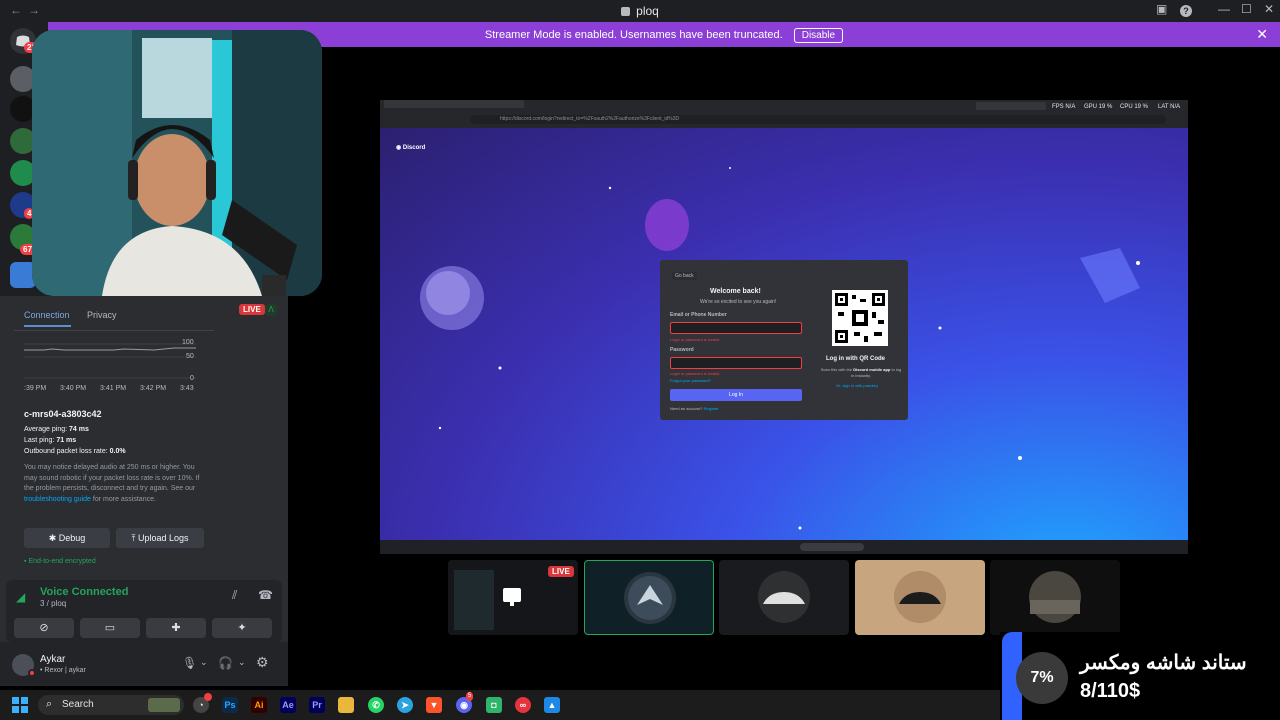 The image size is (1280, 720). What do you see at coordinates (711, 408) in the screenshot?
I see `register-link: Register` at bounding box center [711, 408].